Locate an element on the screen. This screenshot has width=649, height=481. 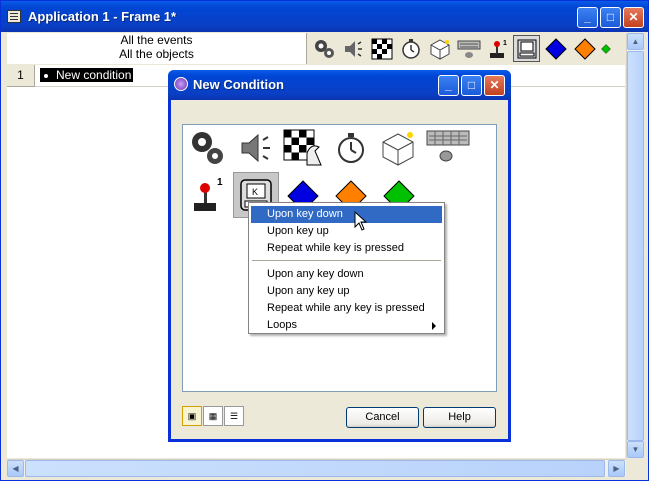
view-small-icons-icon: ▦ is located at coordinates (213, 416).